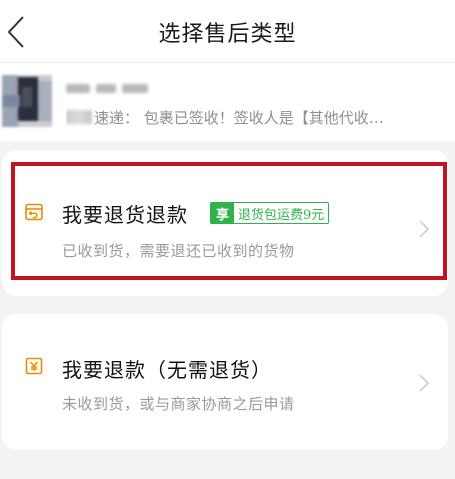 Image resolution: width=455 pixels, height=479 pixels. I want to click on option-title: 我要退款（无需退货）, so click(167, 370).